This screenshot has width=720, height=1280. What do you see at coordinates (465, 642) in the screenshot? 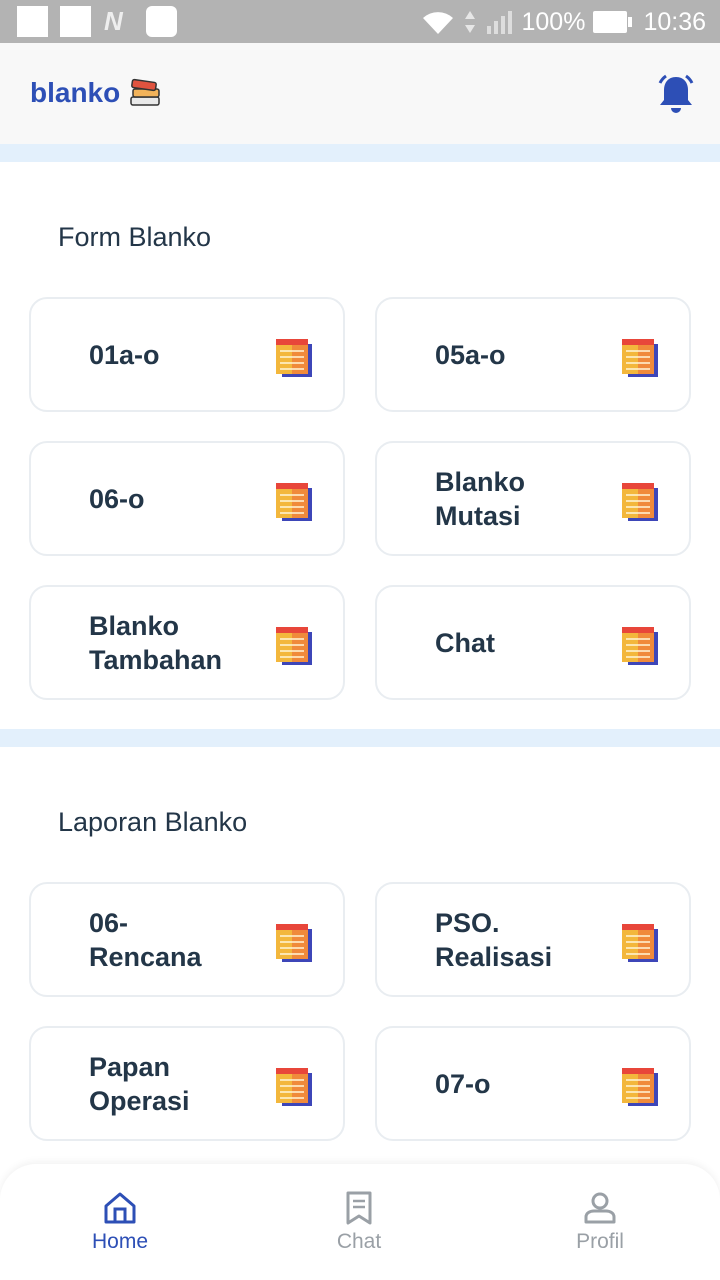
I see `card-label: Chat` at bounding box center [465, 642].